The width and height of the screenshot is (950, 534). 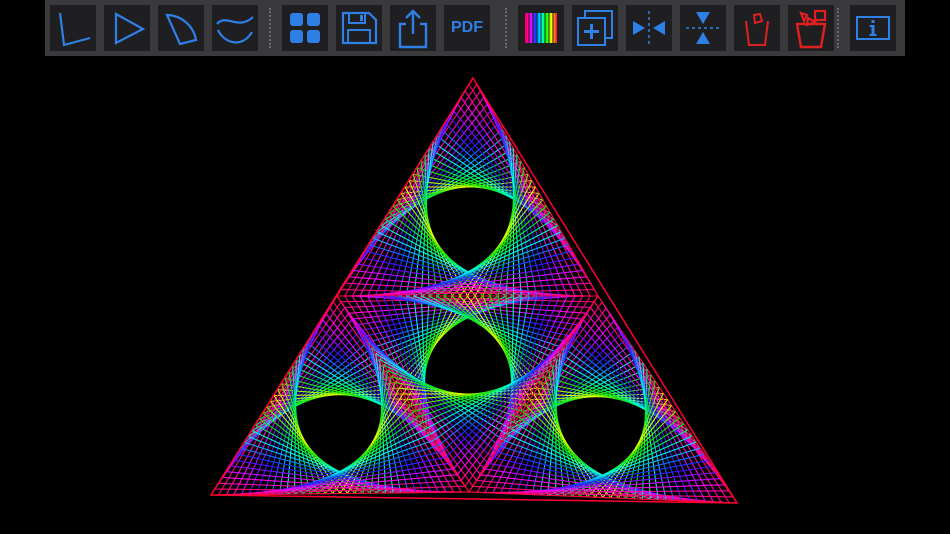 I want to click on curve-tool-icon, so click(x=235, y=30).